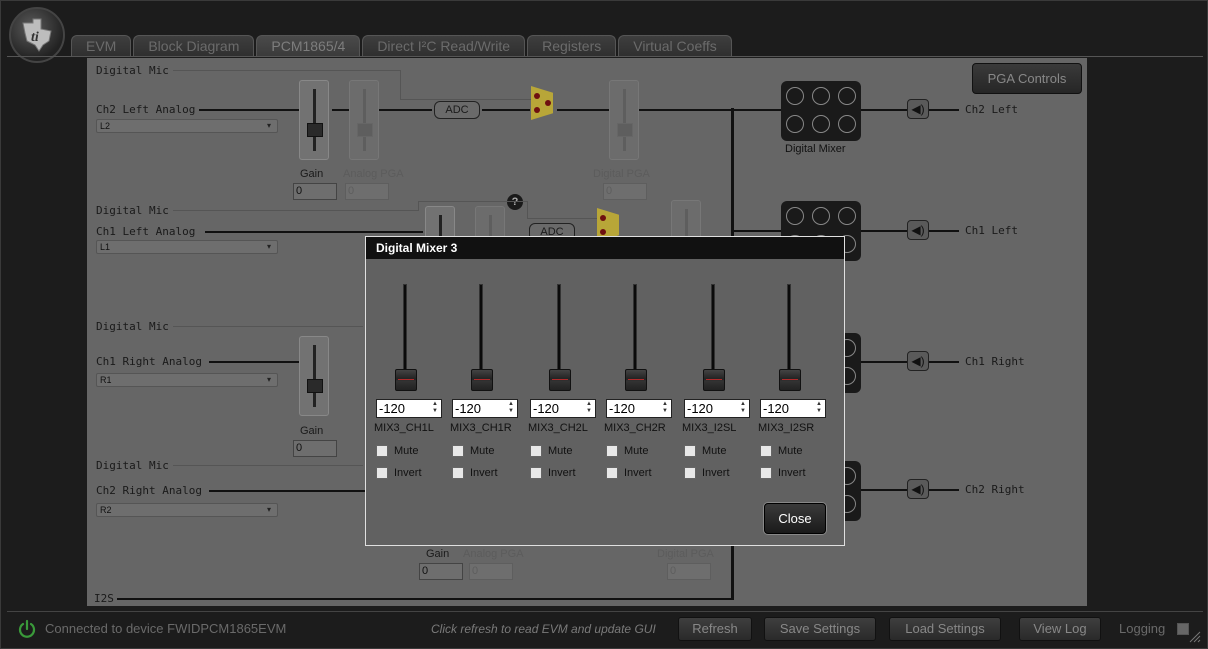  What do you see at coordinates (187, 247) in the screenshot?
I see `input-select: L1` at bounding box center [187, 247].